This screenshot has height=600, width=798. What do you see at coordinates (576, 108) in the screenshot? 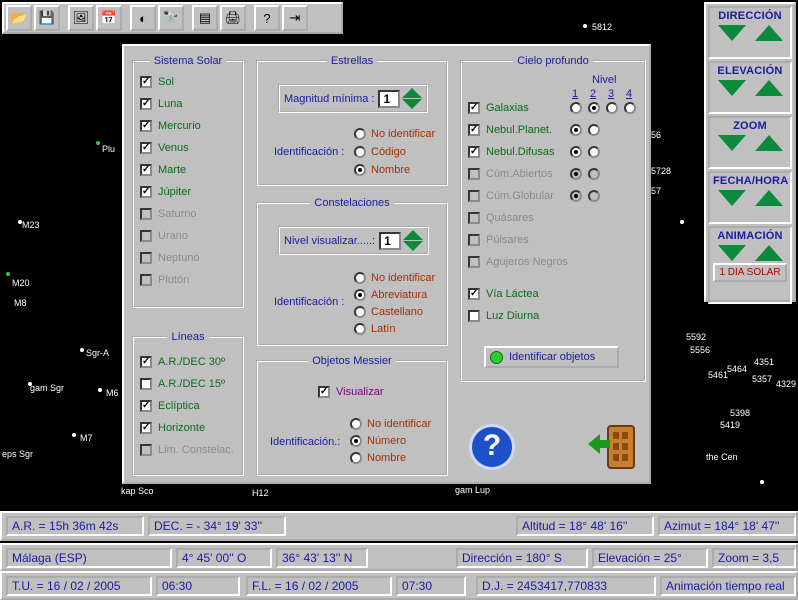
I see `deep-galaxias-level-1-radio` at bounding box center [576, 108].